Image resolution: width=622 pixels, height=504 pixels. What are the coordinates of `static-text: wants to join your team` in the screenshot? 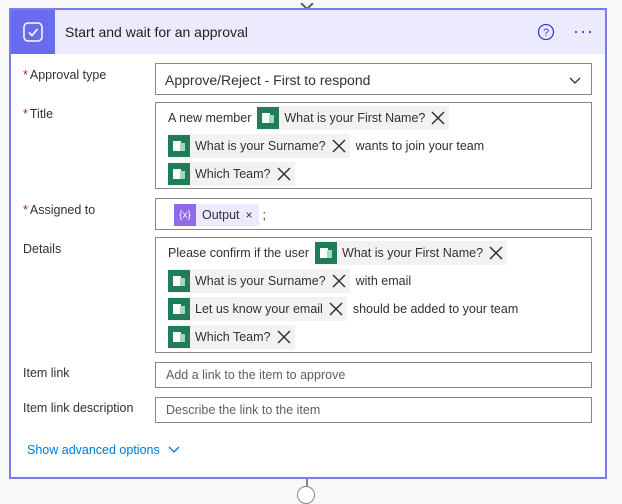 It's located at (420, 146).